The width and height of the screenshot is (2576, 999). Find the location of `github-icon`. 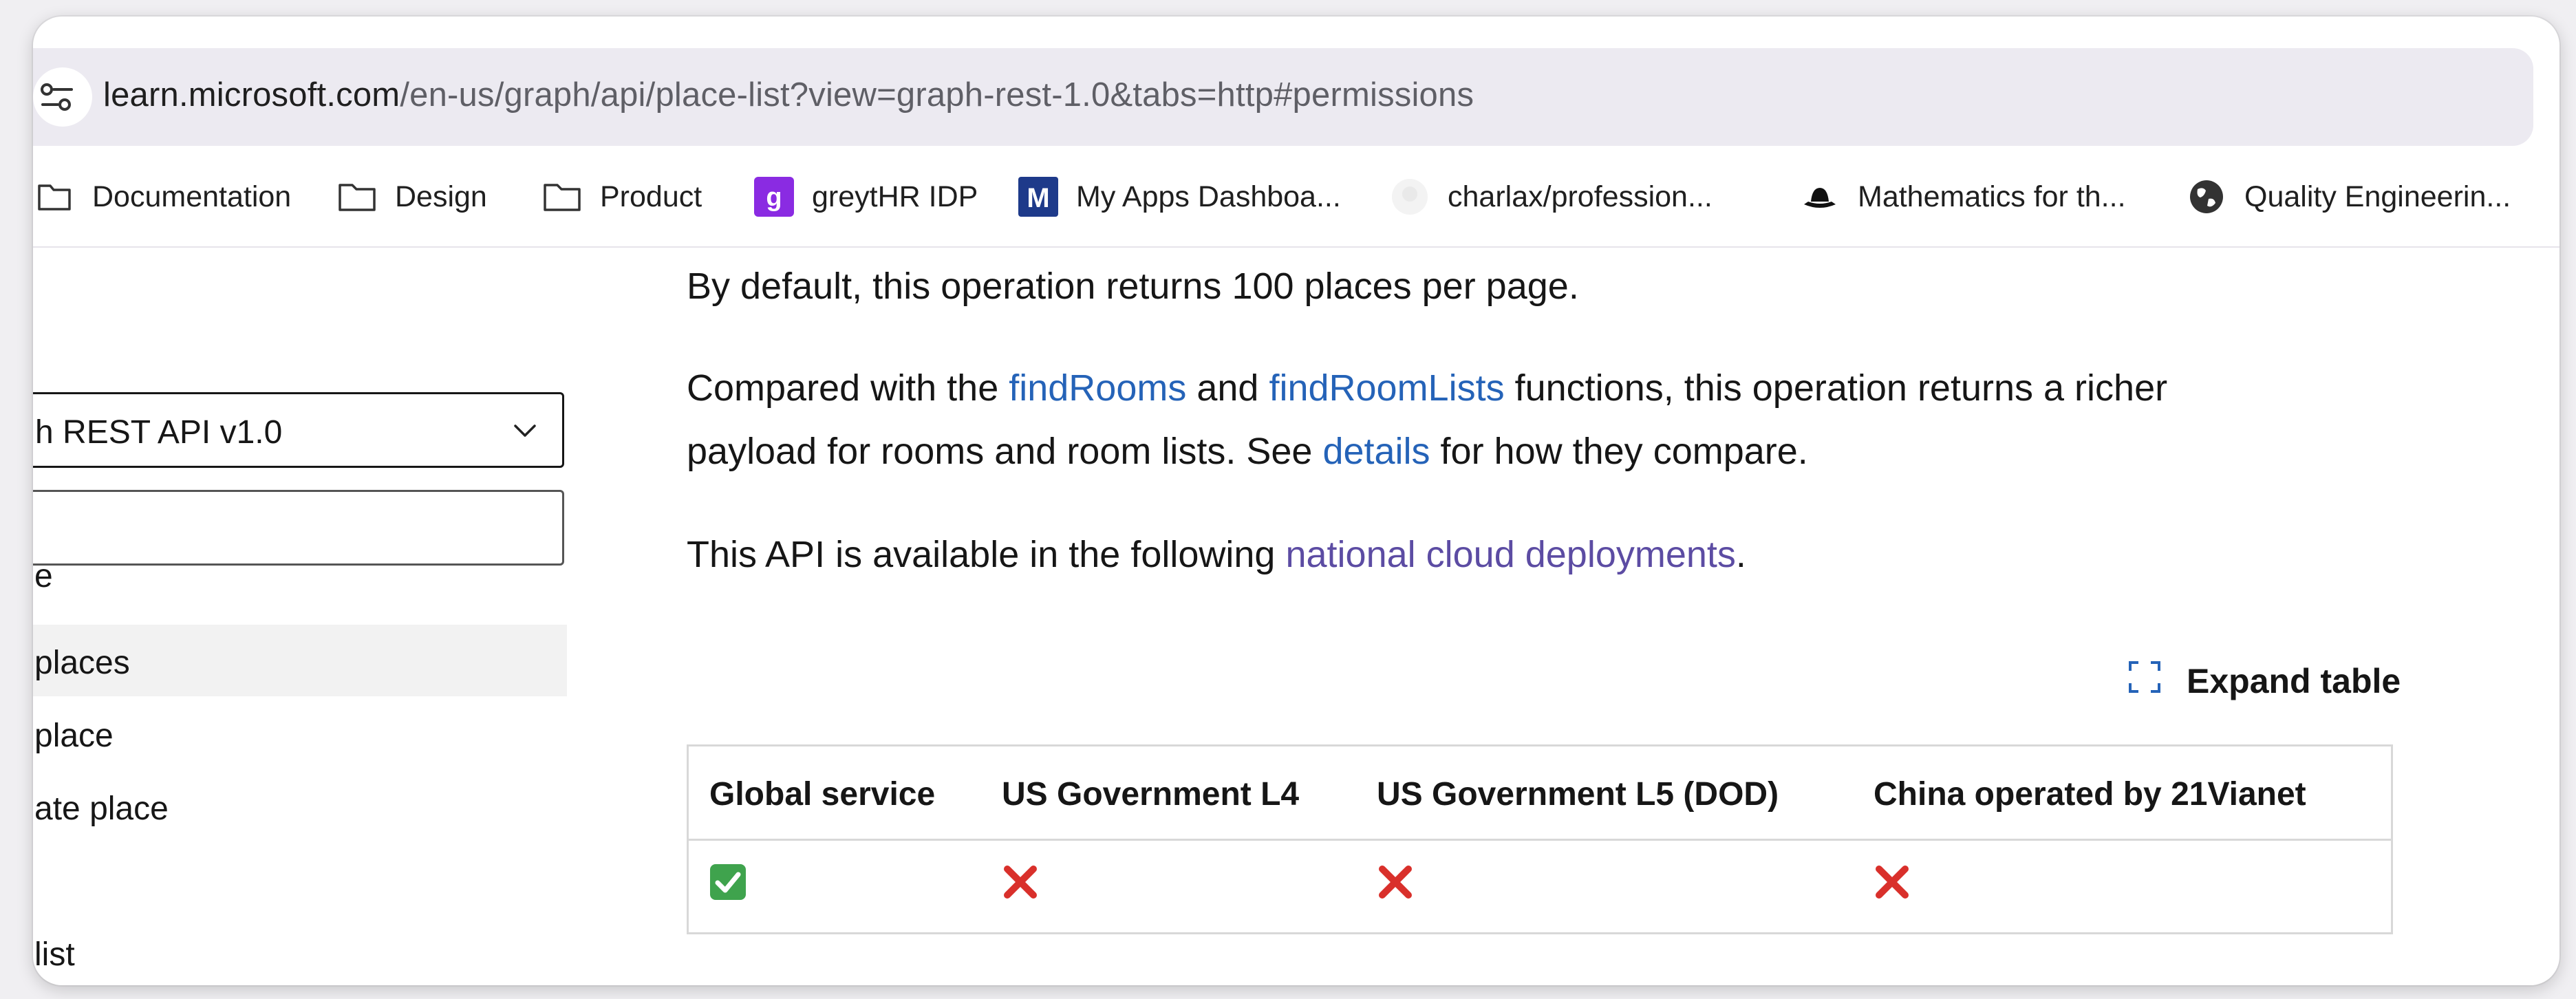

github-icon is located at coordinates (1410, 197).